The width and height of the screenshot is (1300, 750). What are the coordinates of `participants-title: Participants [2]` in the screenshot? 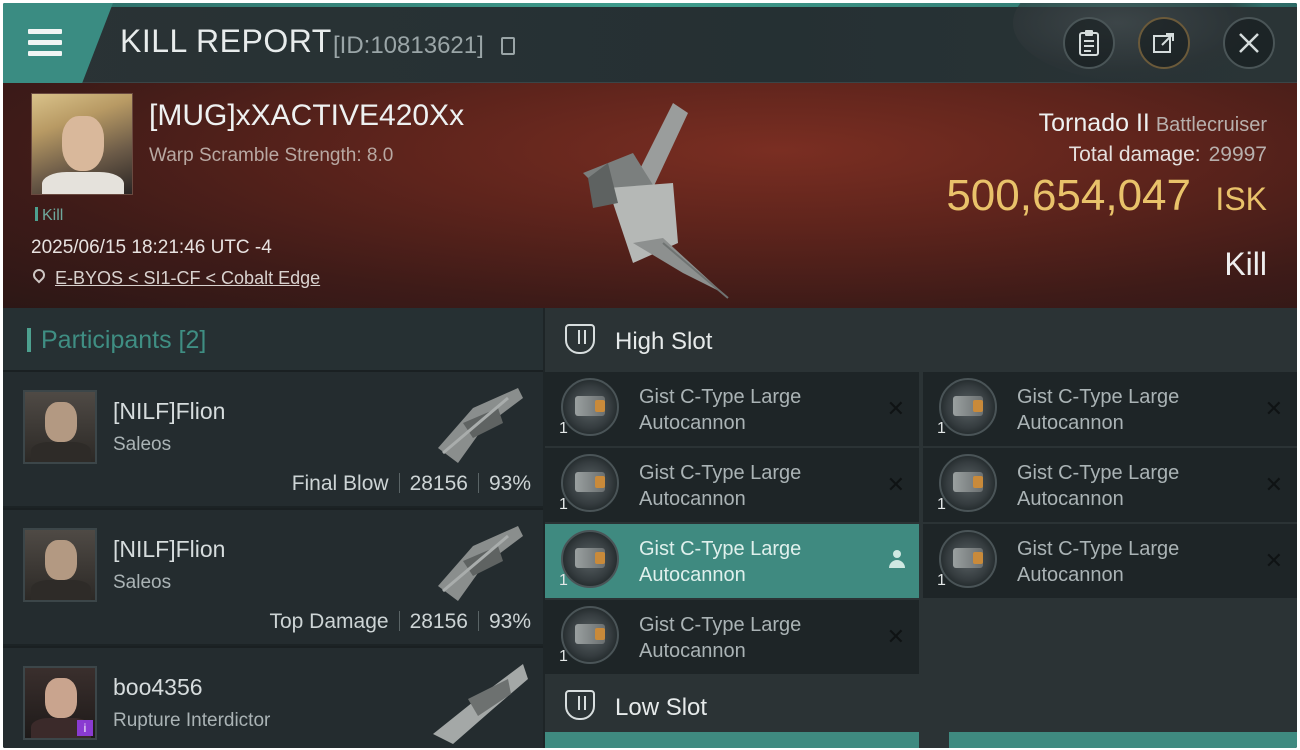 It's located at (124, 340).